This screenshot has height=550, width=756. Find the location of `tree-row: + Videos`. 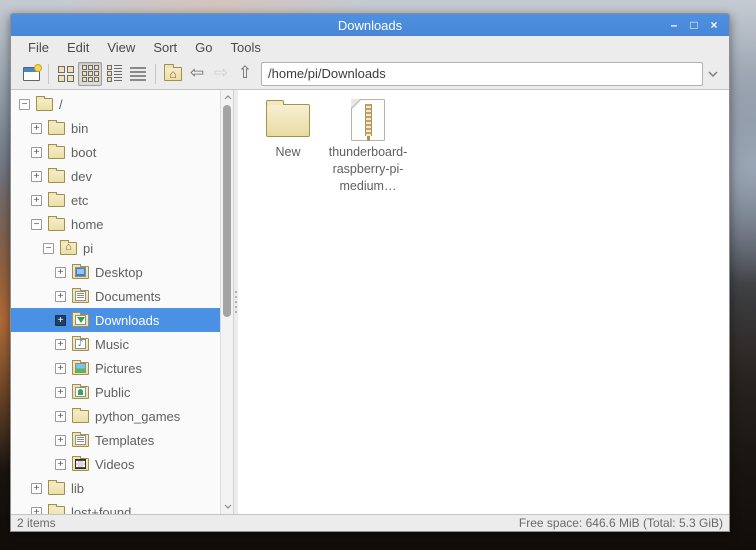

tree-row: + Videos is located at coordinates (122, 464).